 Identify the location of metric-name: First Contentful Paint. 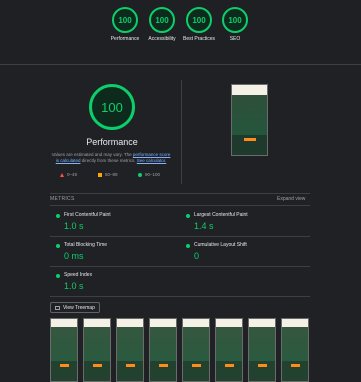
(87, 215).